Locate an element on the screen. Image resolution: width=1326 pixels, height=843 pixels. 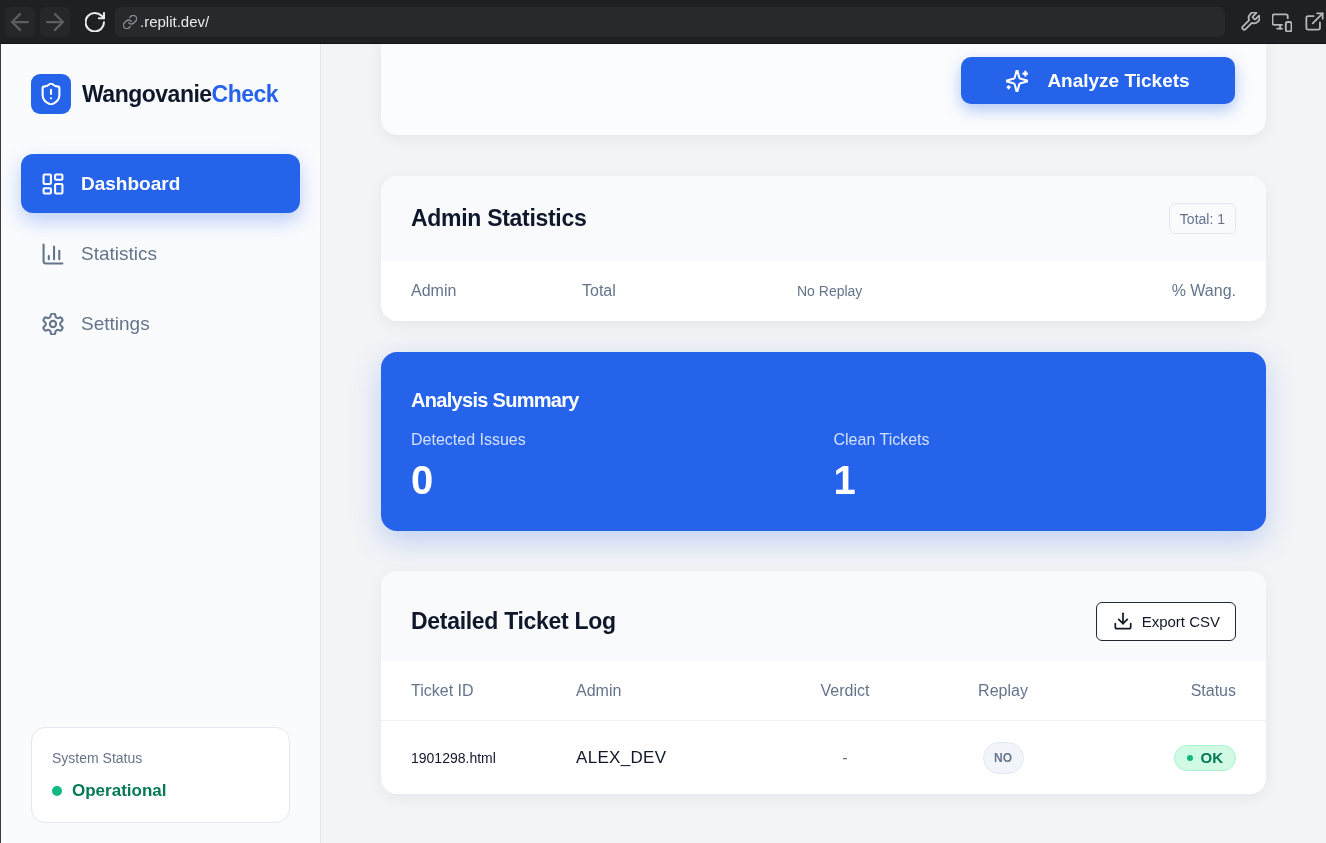
devices-icon is located at coordinates (1282, 21).